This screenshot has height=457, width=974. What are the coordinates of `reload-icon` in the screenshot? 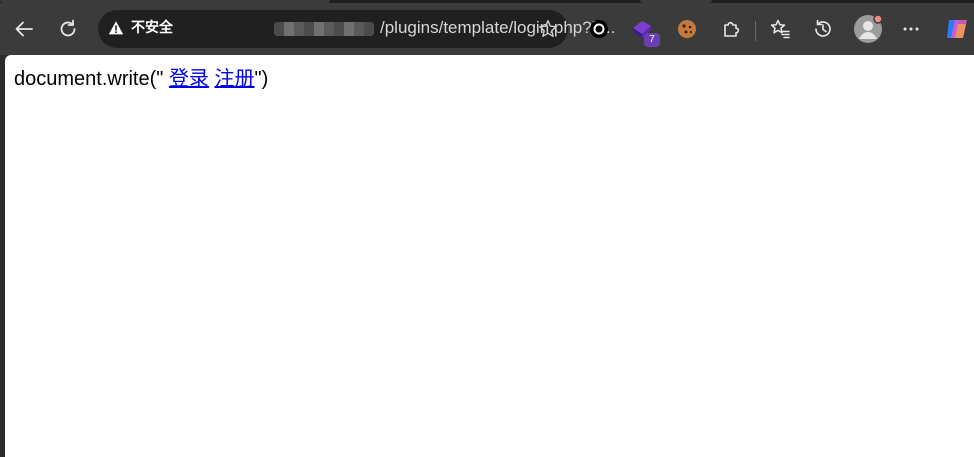 It's located at (68, 28).